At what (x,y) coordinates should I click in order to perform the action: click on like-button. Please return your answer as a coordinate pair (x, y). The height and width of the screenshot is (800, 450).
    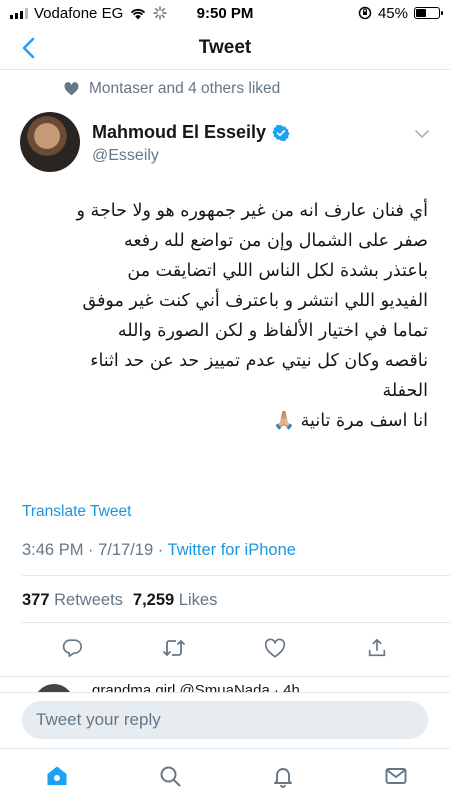
    Looking at the image, I should click on (275, 648).